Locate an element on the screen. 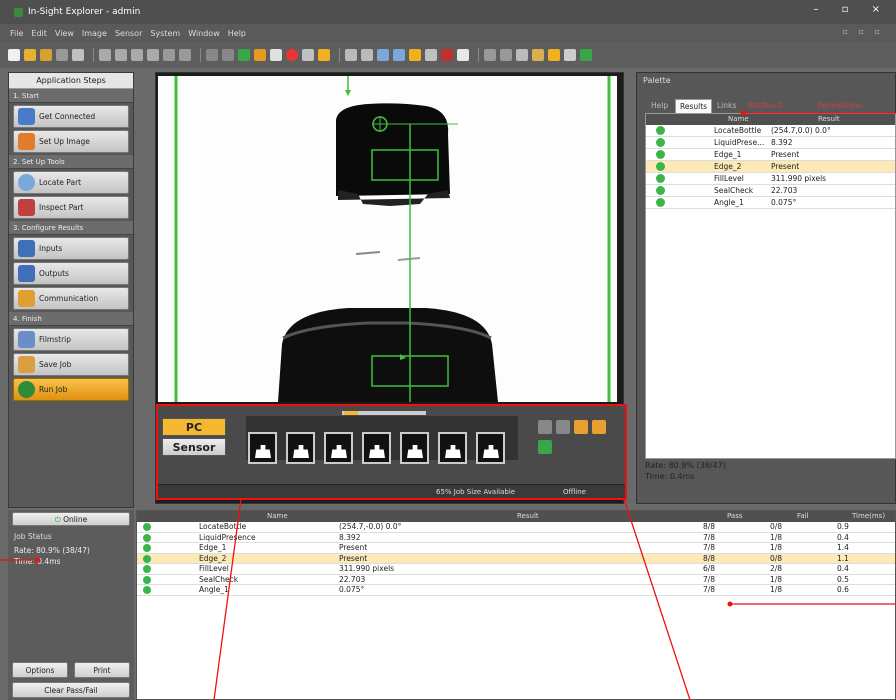 The width and height of the screenshot is (896, 700). preview-icon is located at coordinates (78, 55).